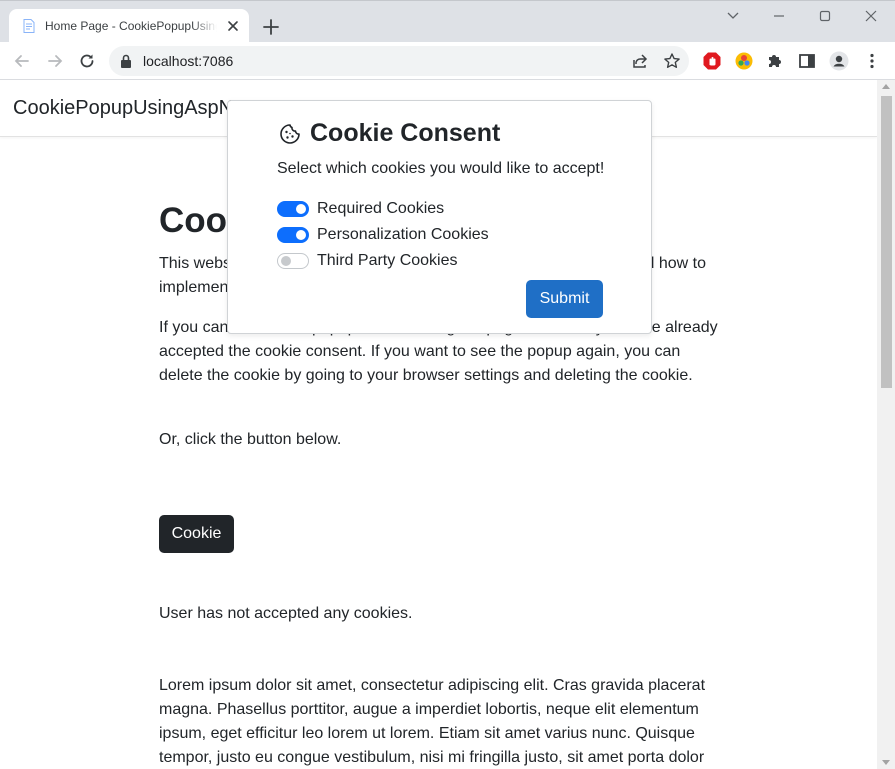  Describe the element at coordinates (399, 61) in the screenshot. I see `address-bar: localhost:7086` at that location.